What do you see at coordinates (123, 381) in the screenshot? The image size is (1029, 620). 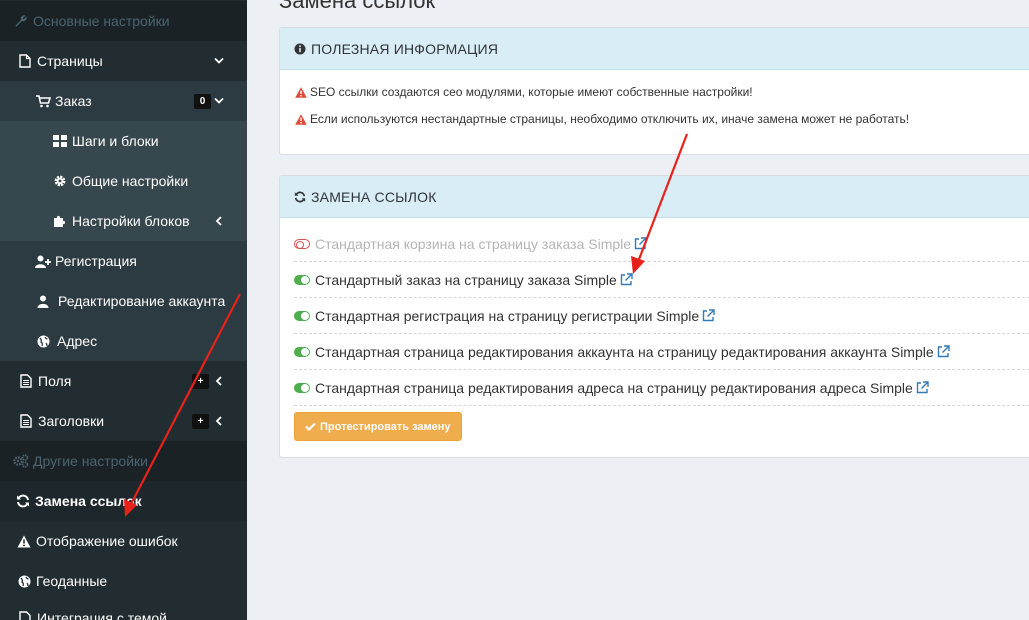 I see `sidebar-item-fields: Поля +` at bounding box center [123, 381].